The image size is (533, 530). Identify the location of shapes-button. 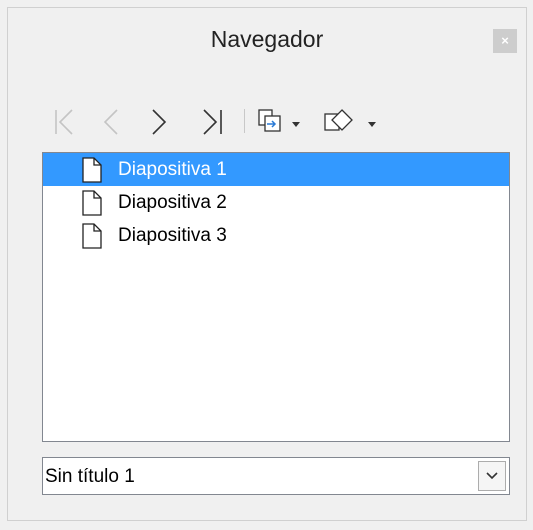
(352, 122).